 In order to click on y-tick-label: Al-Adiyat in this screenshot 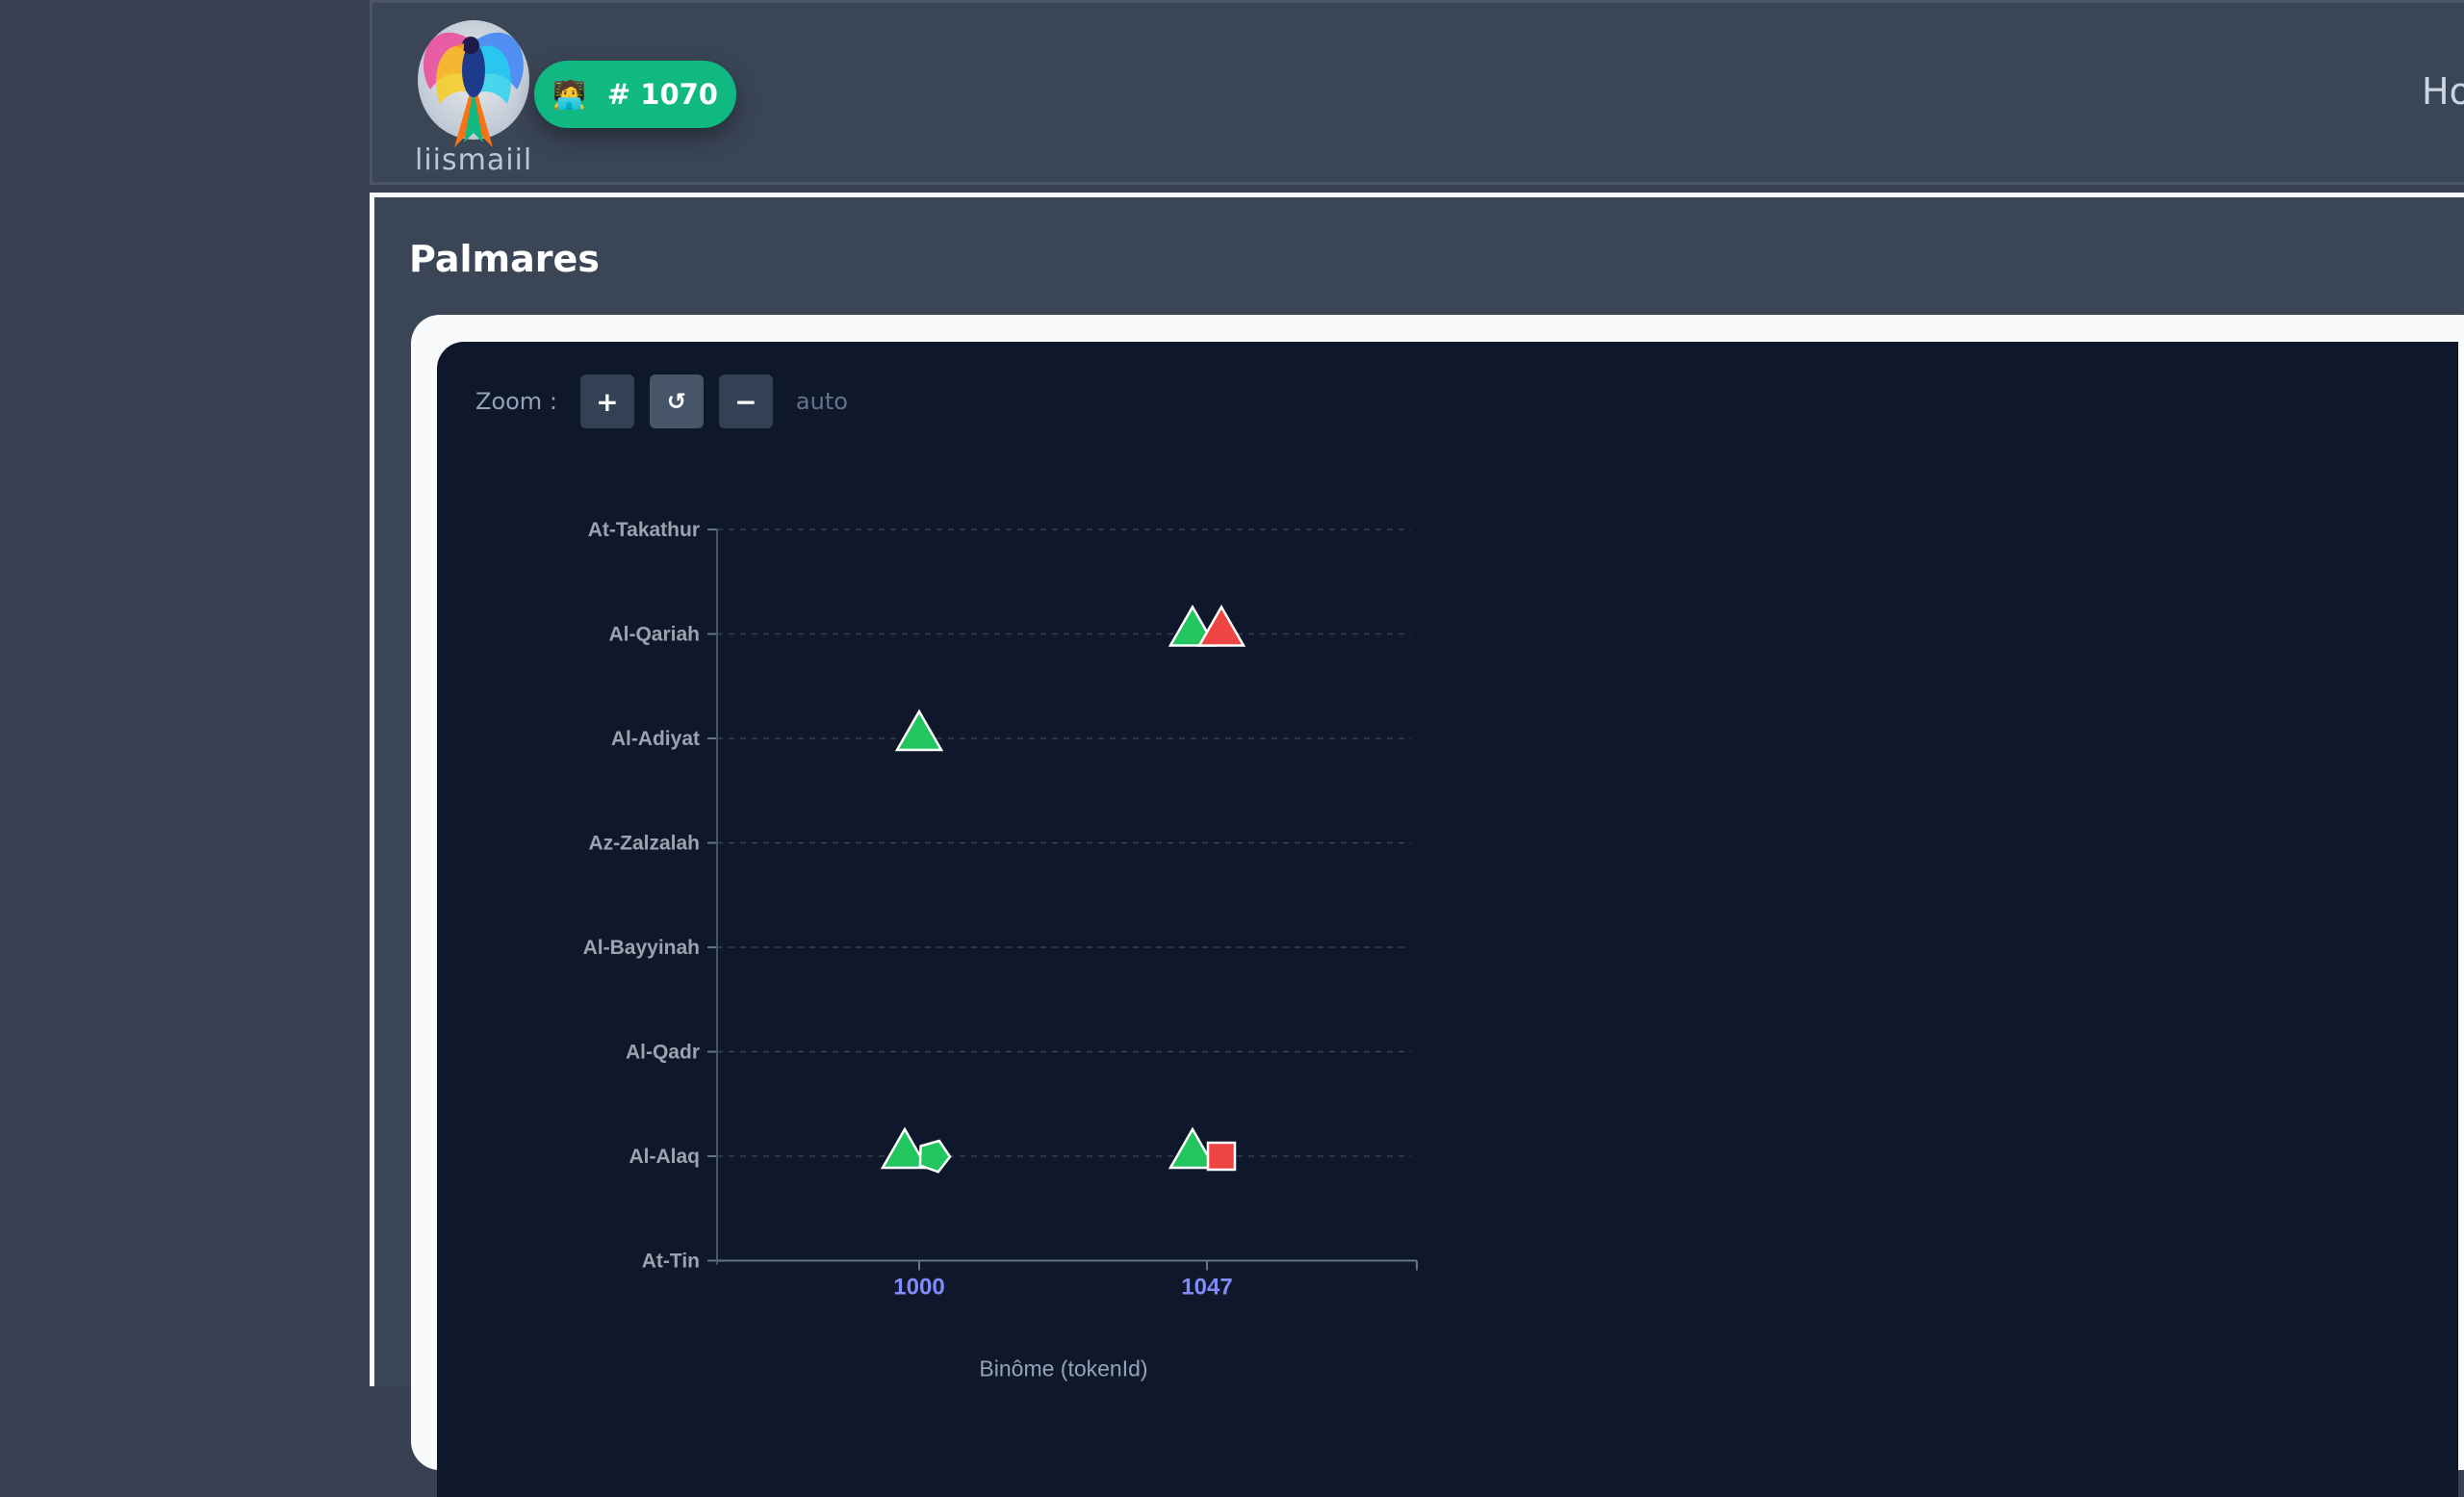, I will do `click(655, 739)`.